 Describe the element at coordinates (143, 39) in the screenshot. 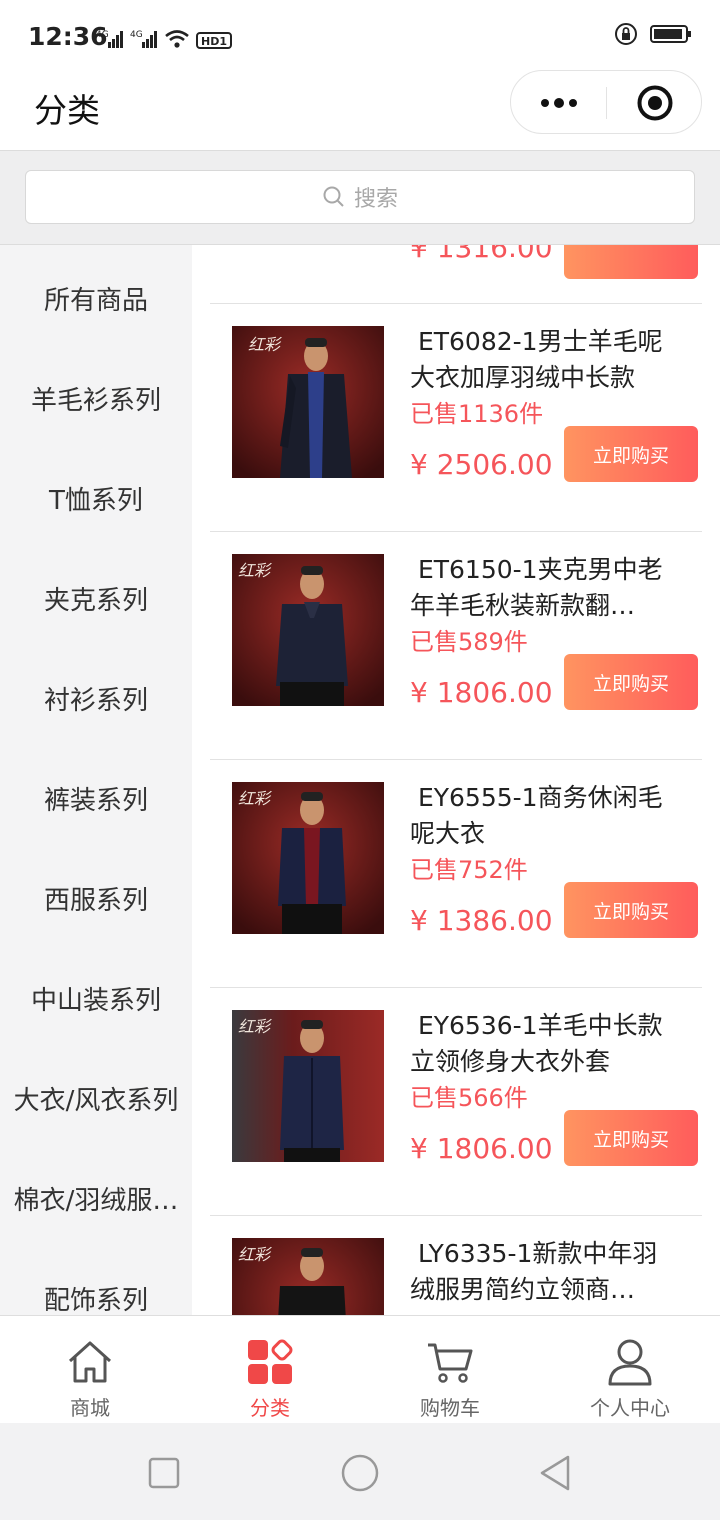

I see `signal-icon-2: 4G` at that location.